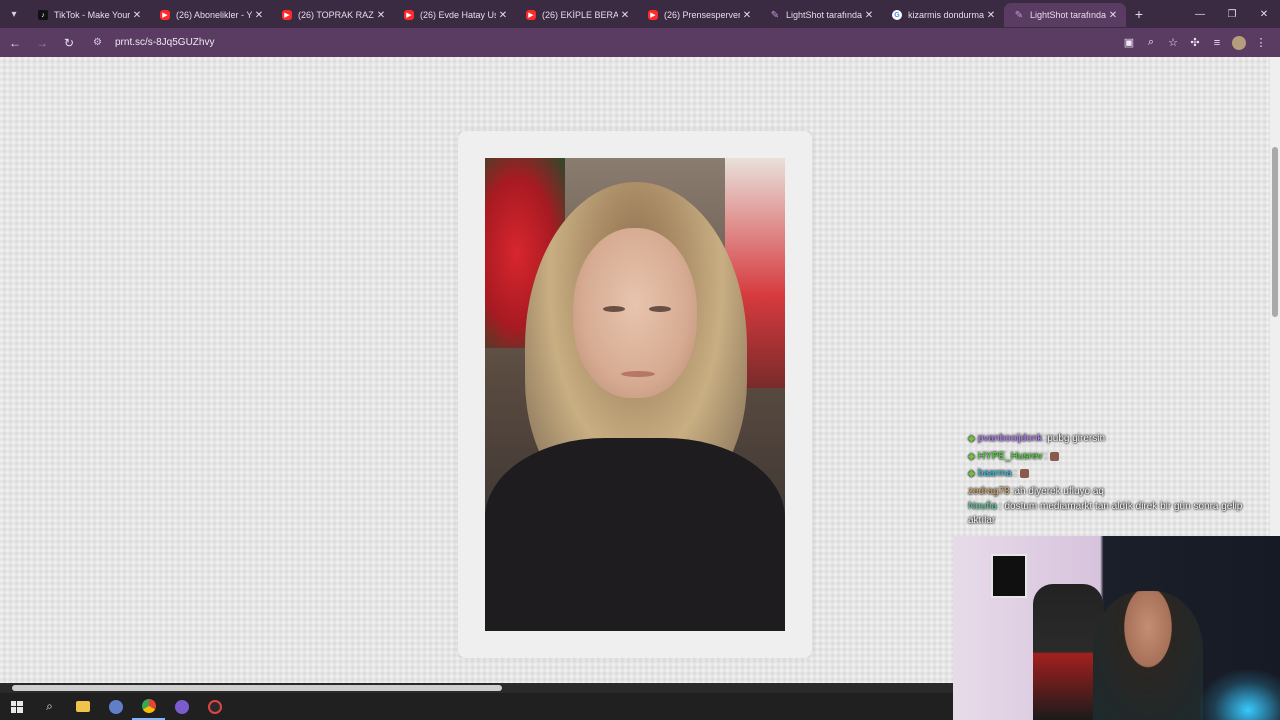  Describe the element at coordinates (1139, 14) in the screenshot. I see `new-tab-button: +` at that location.